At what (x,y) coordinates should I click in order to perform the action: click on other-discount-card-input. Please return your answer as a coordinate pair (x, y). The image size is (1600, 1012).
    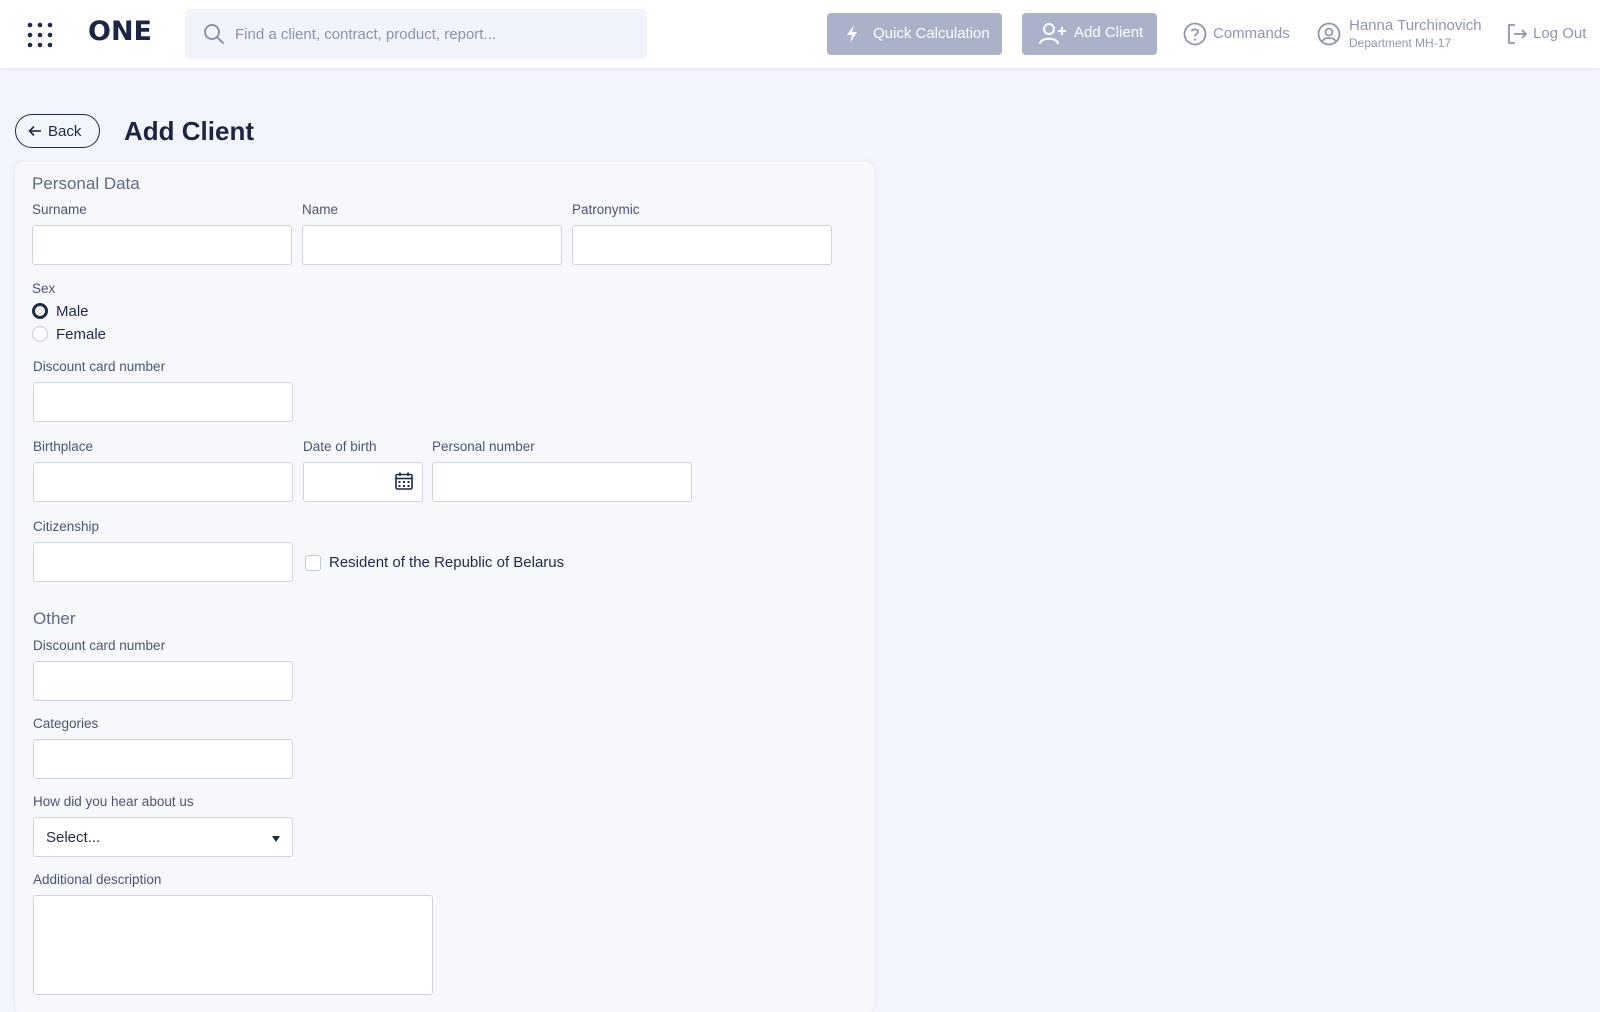
    Looking at the image, I should click on (163, 681).